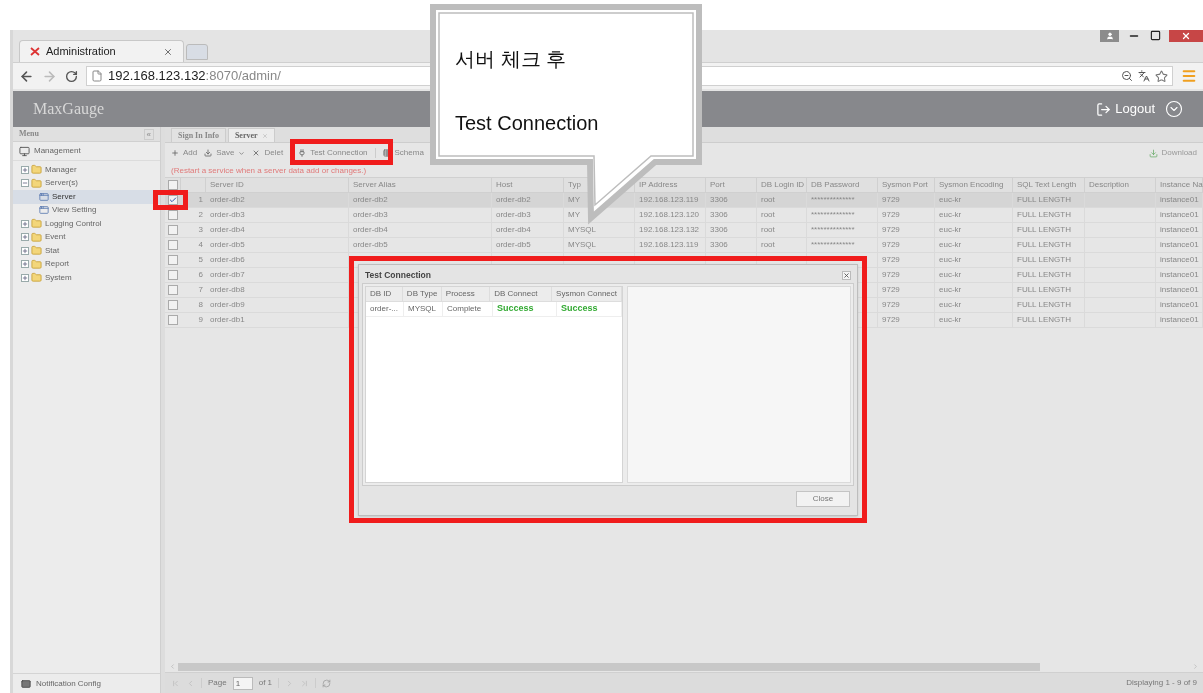 This screenshot has height=693, width=1203. What do you see at coordinates (669, 215) in the screenshot?
I see `table-cell: 192.168.123.120` at bounding box center [669, 215].